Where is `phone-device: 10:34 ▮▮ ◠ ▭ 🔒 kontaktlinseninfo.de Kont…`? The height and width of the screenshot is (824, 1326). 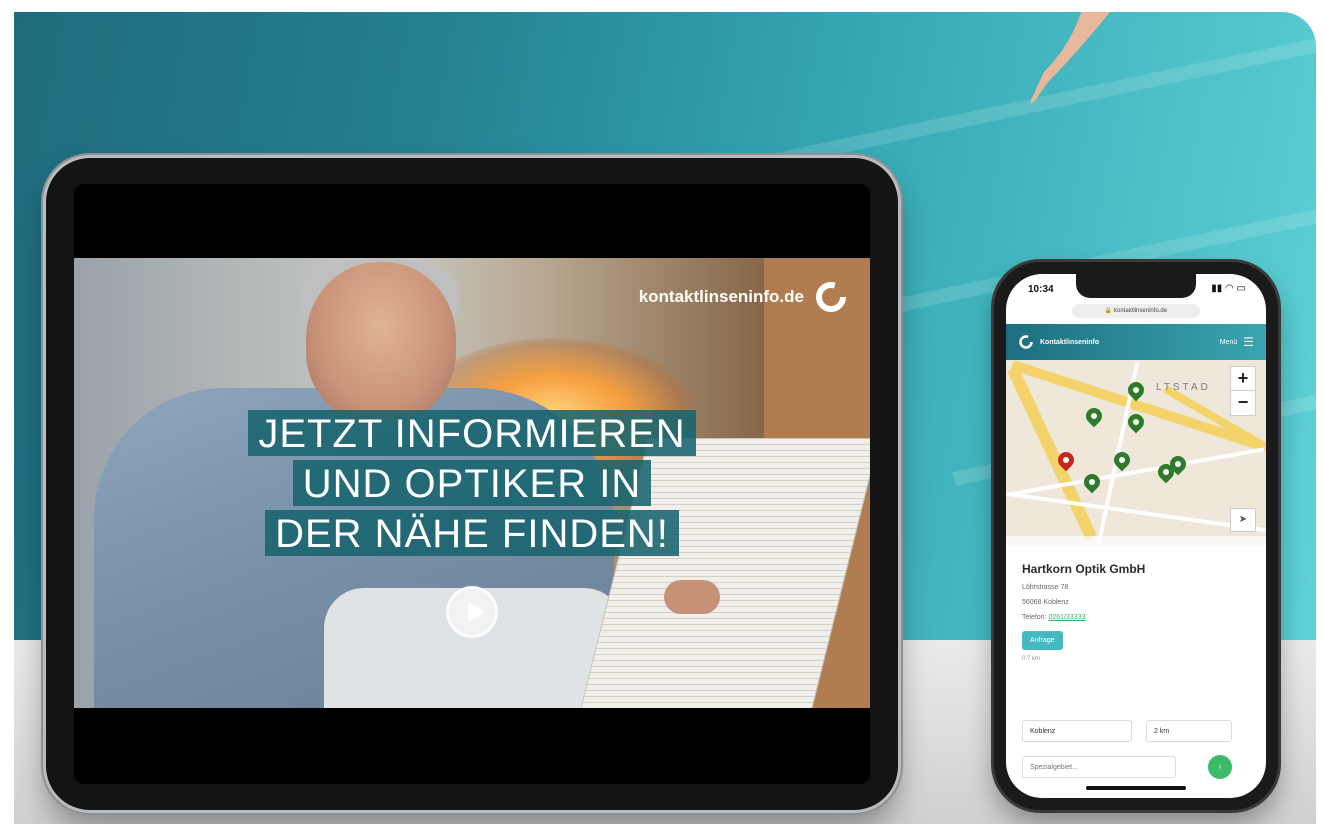 phone-device: 10:34 ▮▮ ◠ ▭ 🔒 kontaktlinseninfo.de Kont… is located at coordinates (1136, 536).